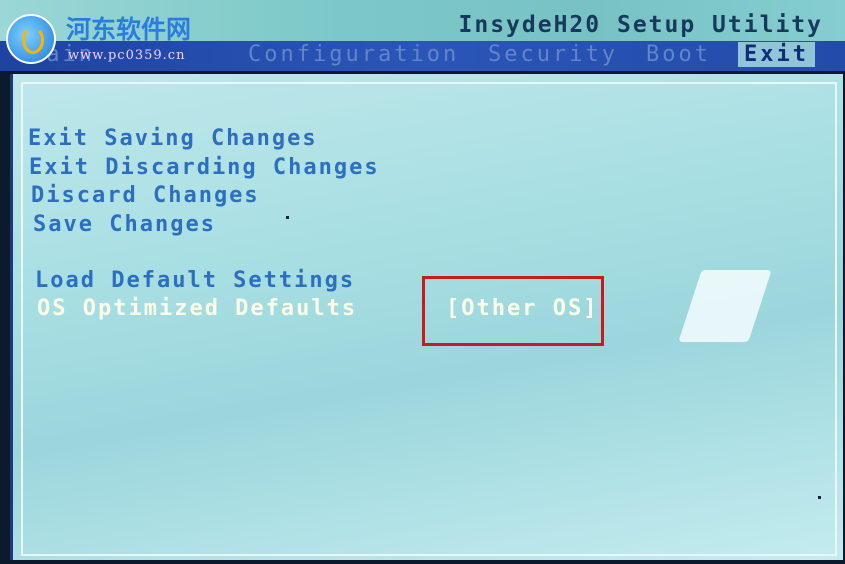 Image resolution: width=845 pixels, height=564 pixels. I want to click on watermark: 河东软件网 www.pc0359.cn, so click(116, 39).